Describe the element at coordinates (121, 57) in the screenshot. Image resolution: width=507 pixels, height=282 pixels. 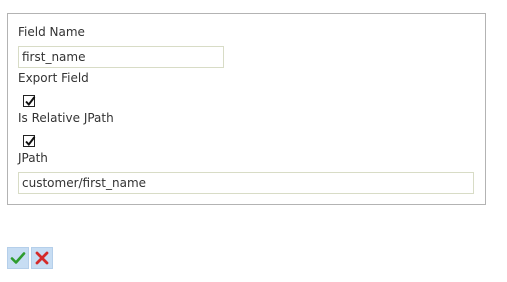
I see `field-name-input` at that location.